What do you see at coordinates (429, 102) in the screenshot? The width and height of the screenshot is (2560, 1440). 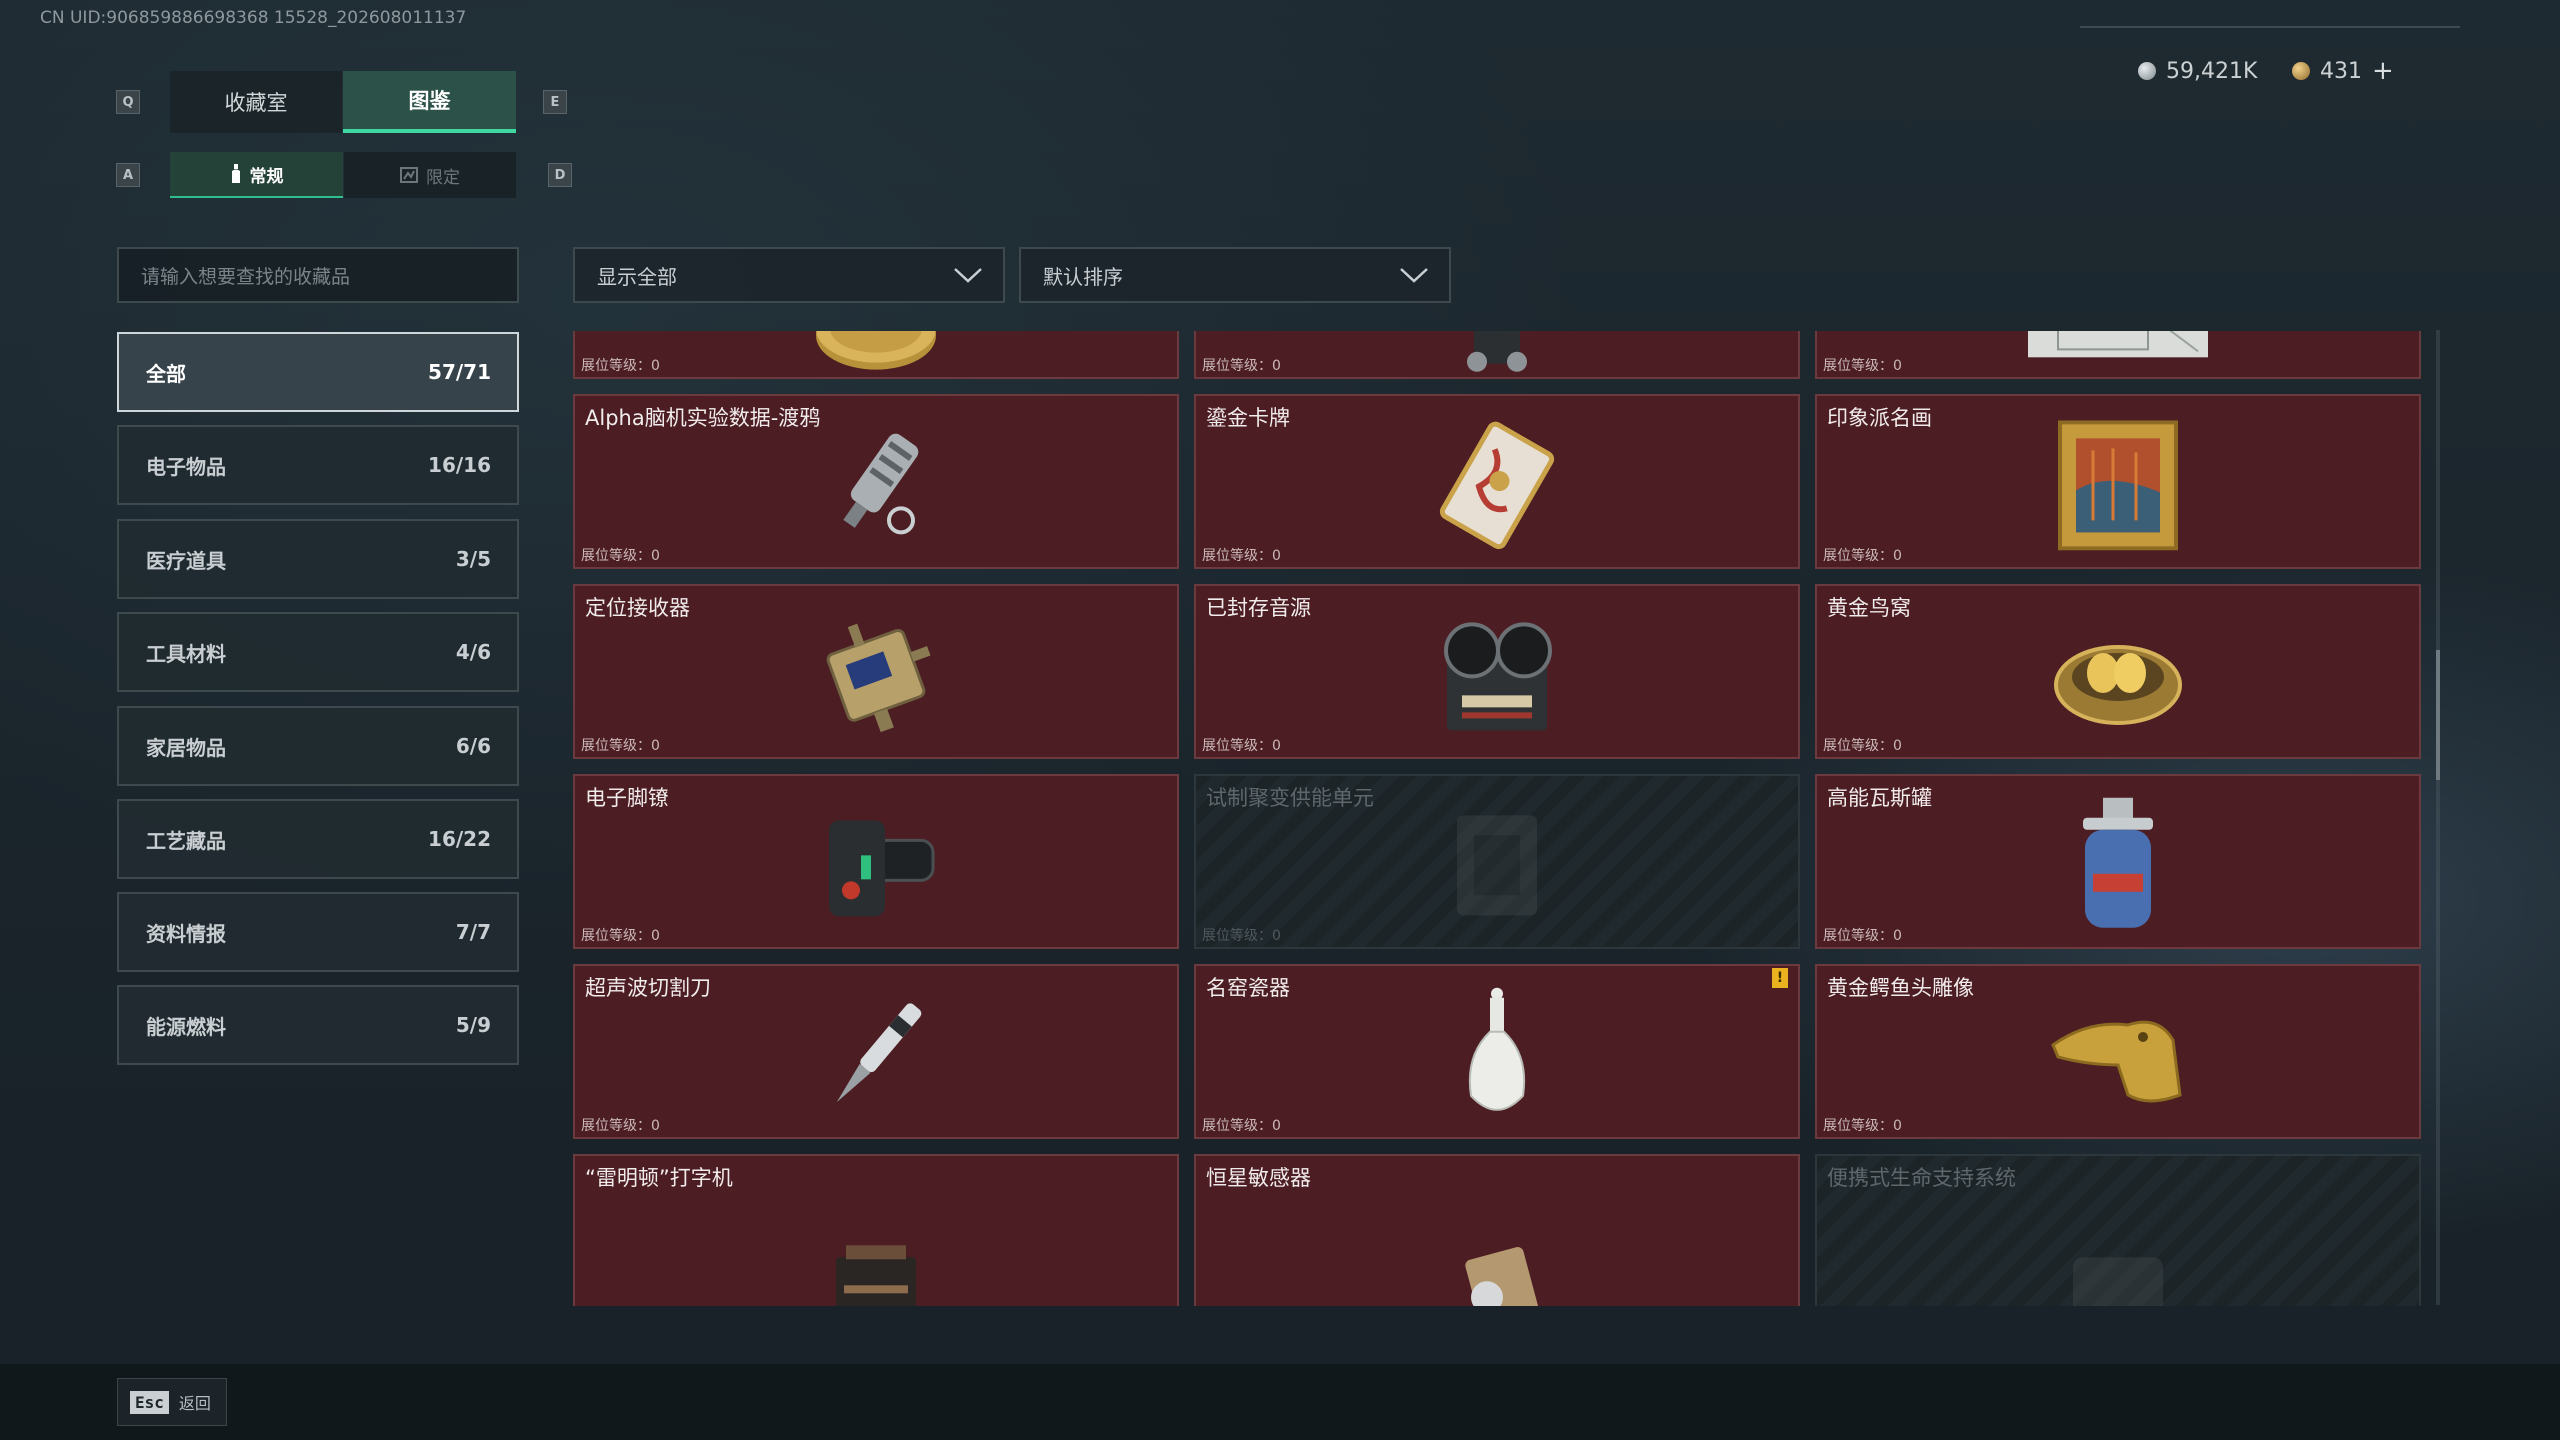 I see `tab-catalog: 图鉴` at bounding box center [429, 102].